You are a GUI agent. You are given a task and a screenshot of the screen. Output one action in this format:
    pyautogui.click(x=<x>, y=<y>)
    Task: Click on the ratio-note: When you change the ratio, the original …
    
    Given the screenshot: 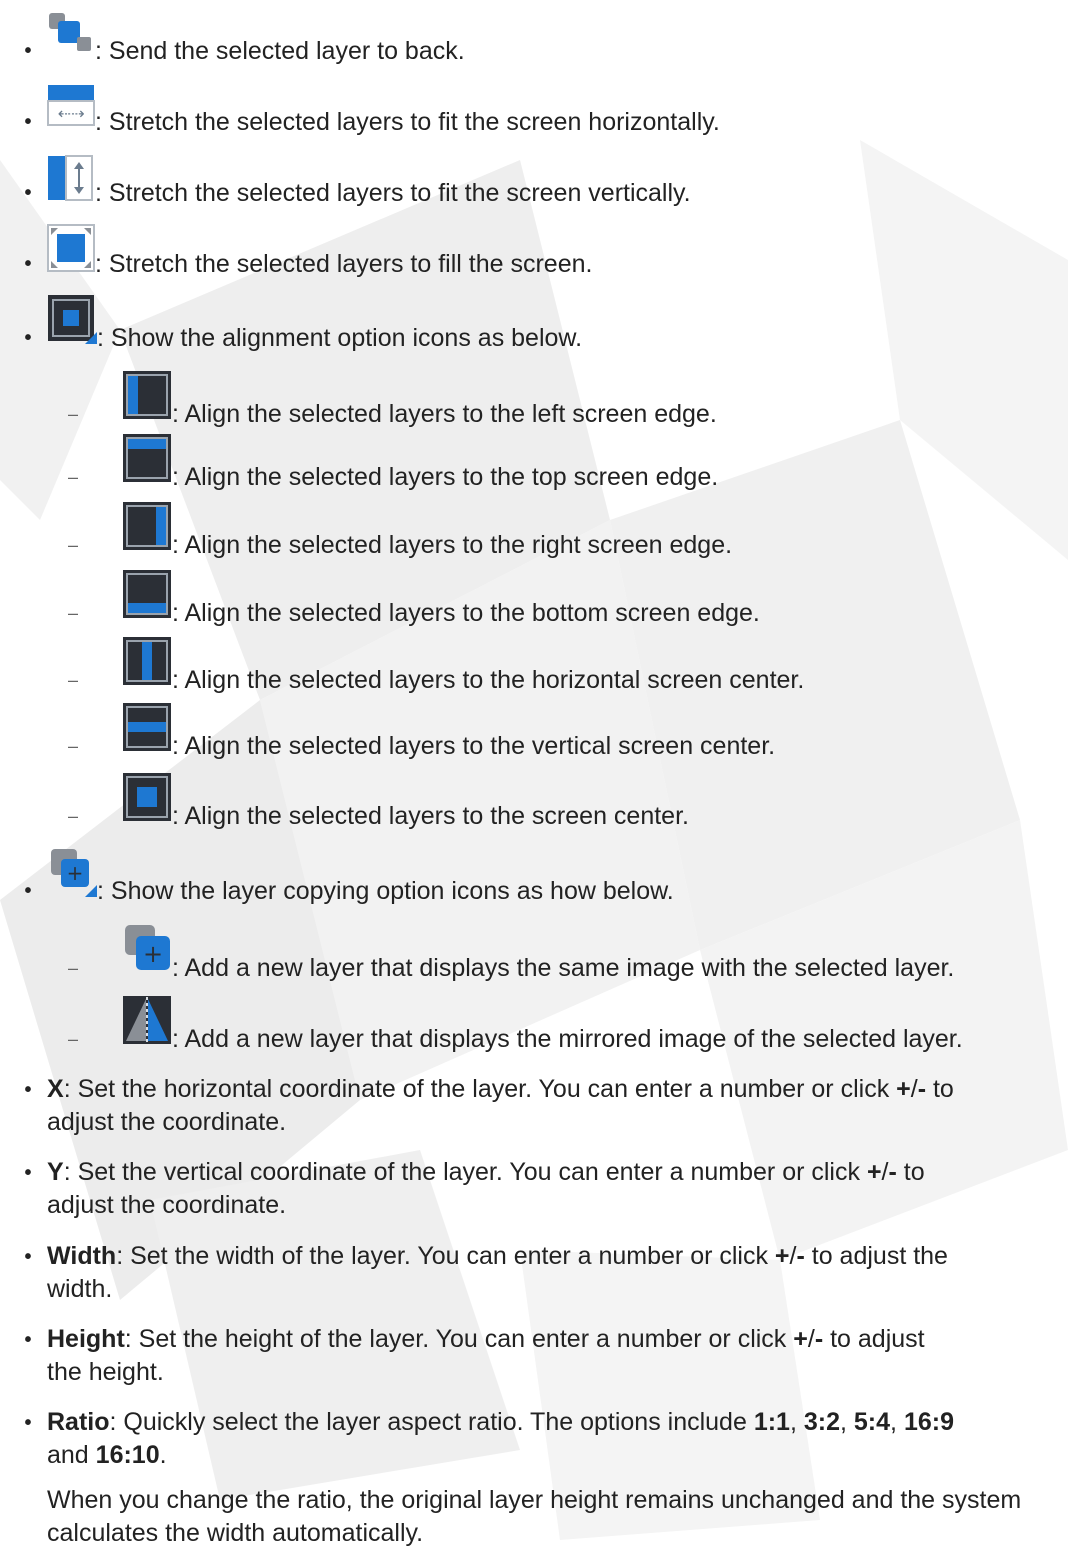 What is the action you would take?
    pyautogui.click(x=534, y=1516)
    